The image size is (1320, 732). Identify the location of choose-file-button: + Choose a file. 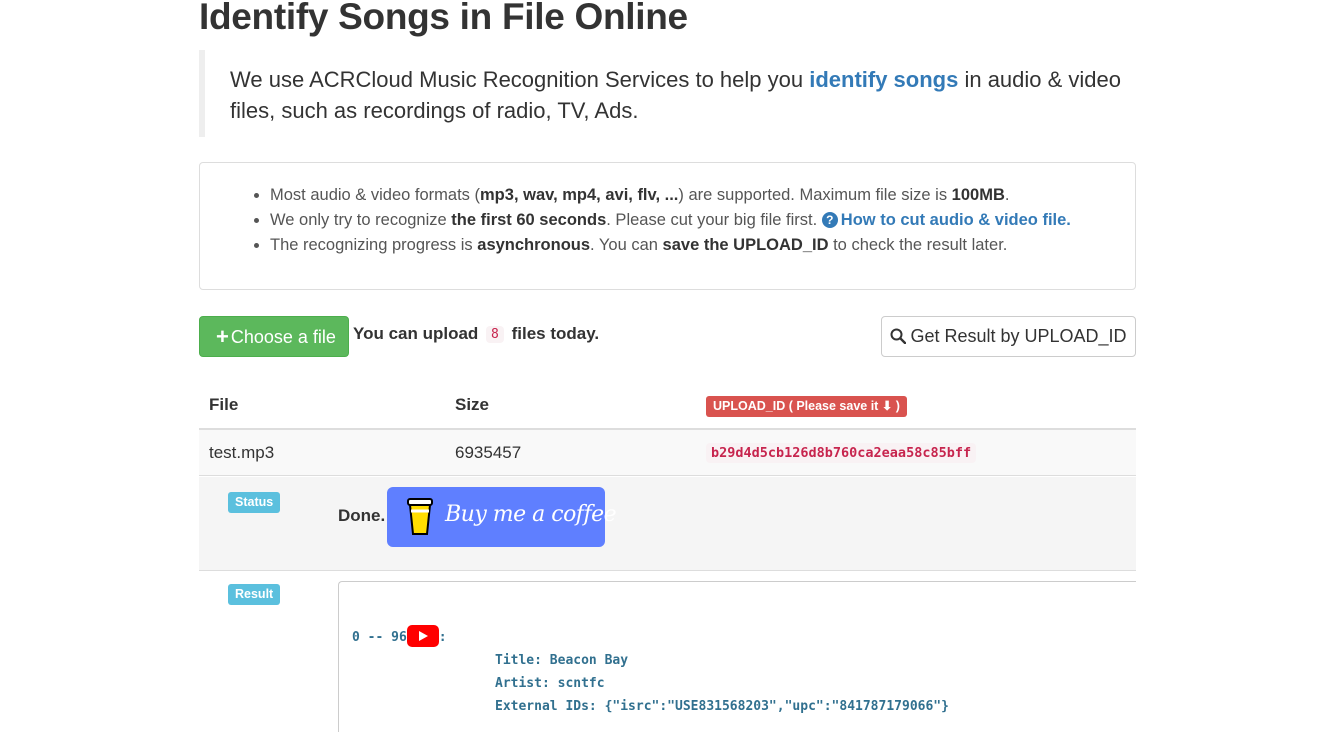
(274, 336).